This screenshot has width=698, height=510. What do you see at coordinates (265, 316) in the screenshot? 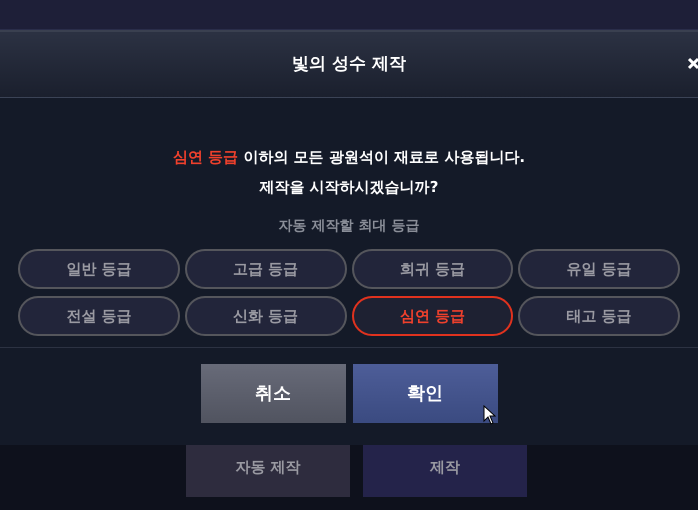
I see `grade-option: 신화 등급` at bounding box center [265, 316].